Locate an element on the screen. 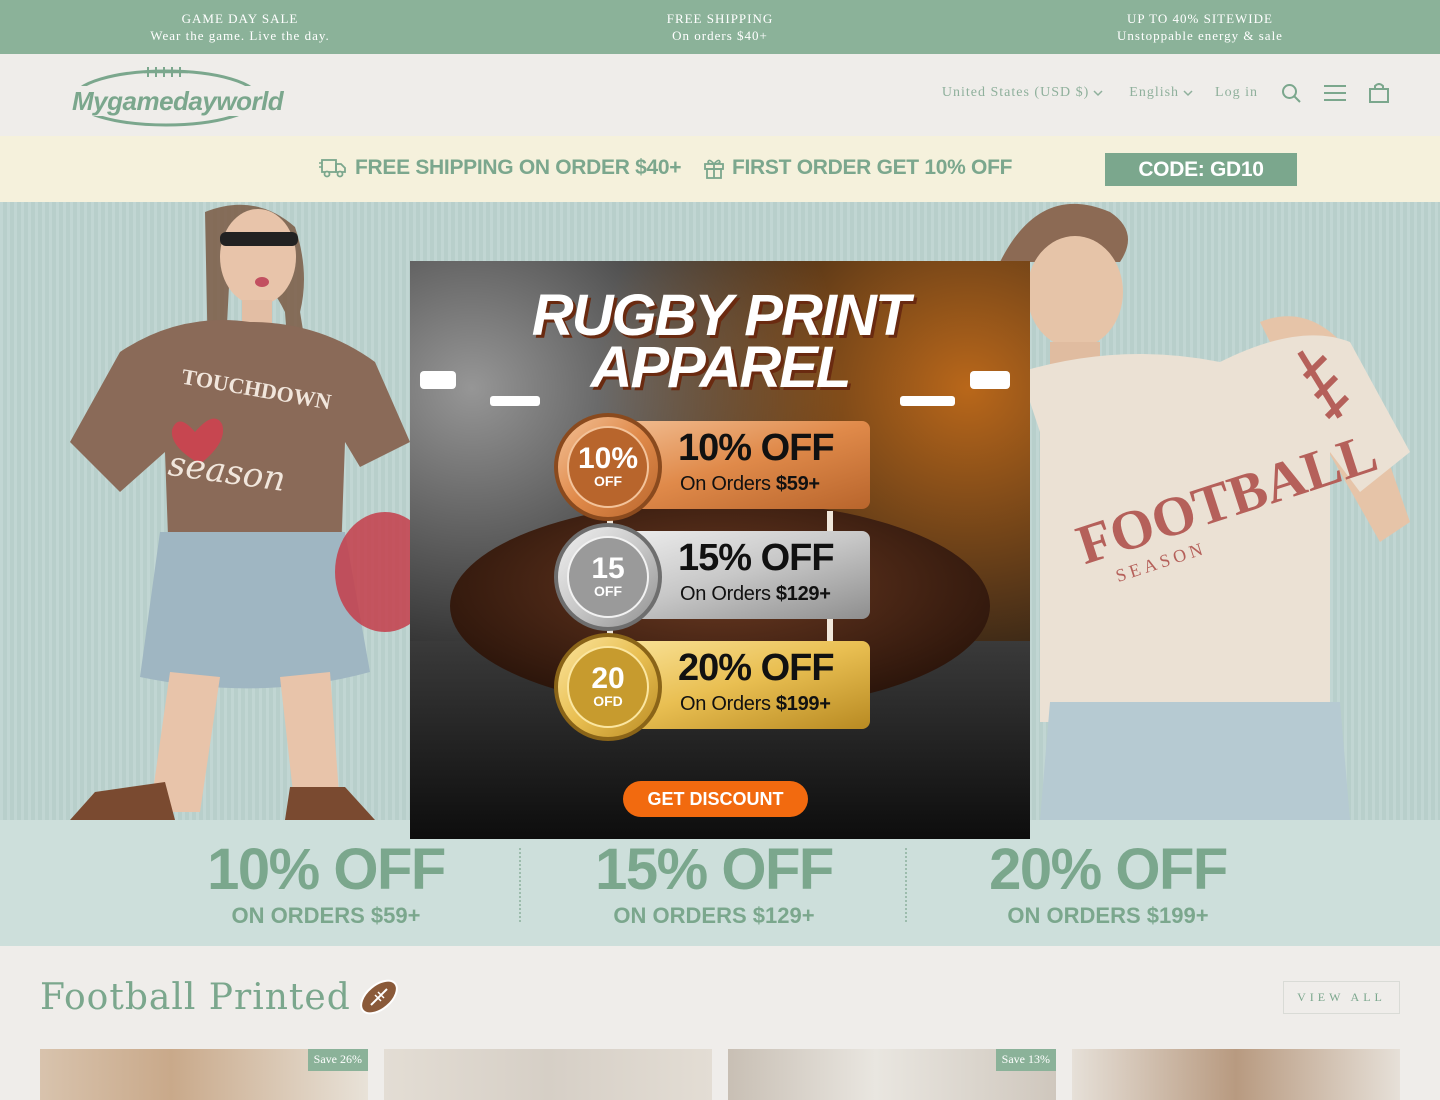 This screenshot has width=1440, height=1100. tier-condition: On Orders $199+ is located at coordinates (755, 704).